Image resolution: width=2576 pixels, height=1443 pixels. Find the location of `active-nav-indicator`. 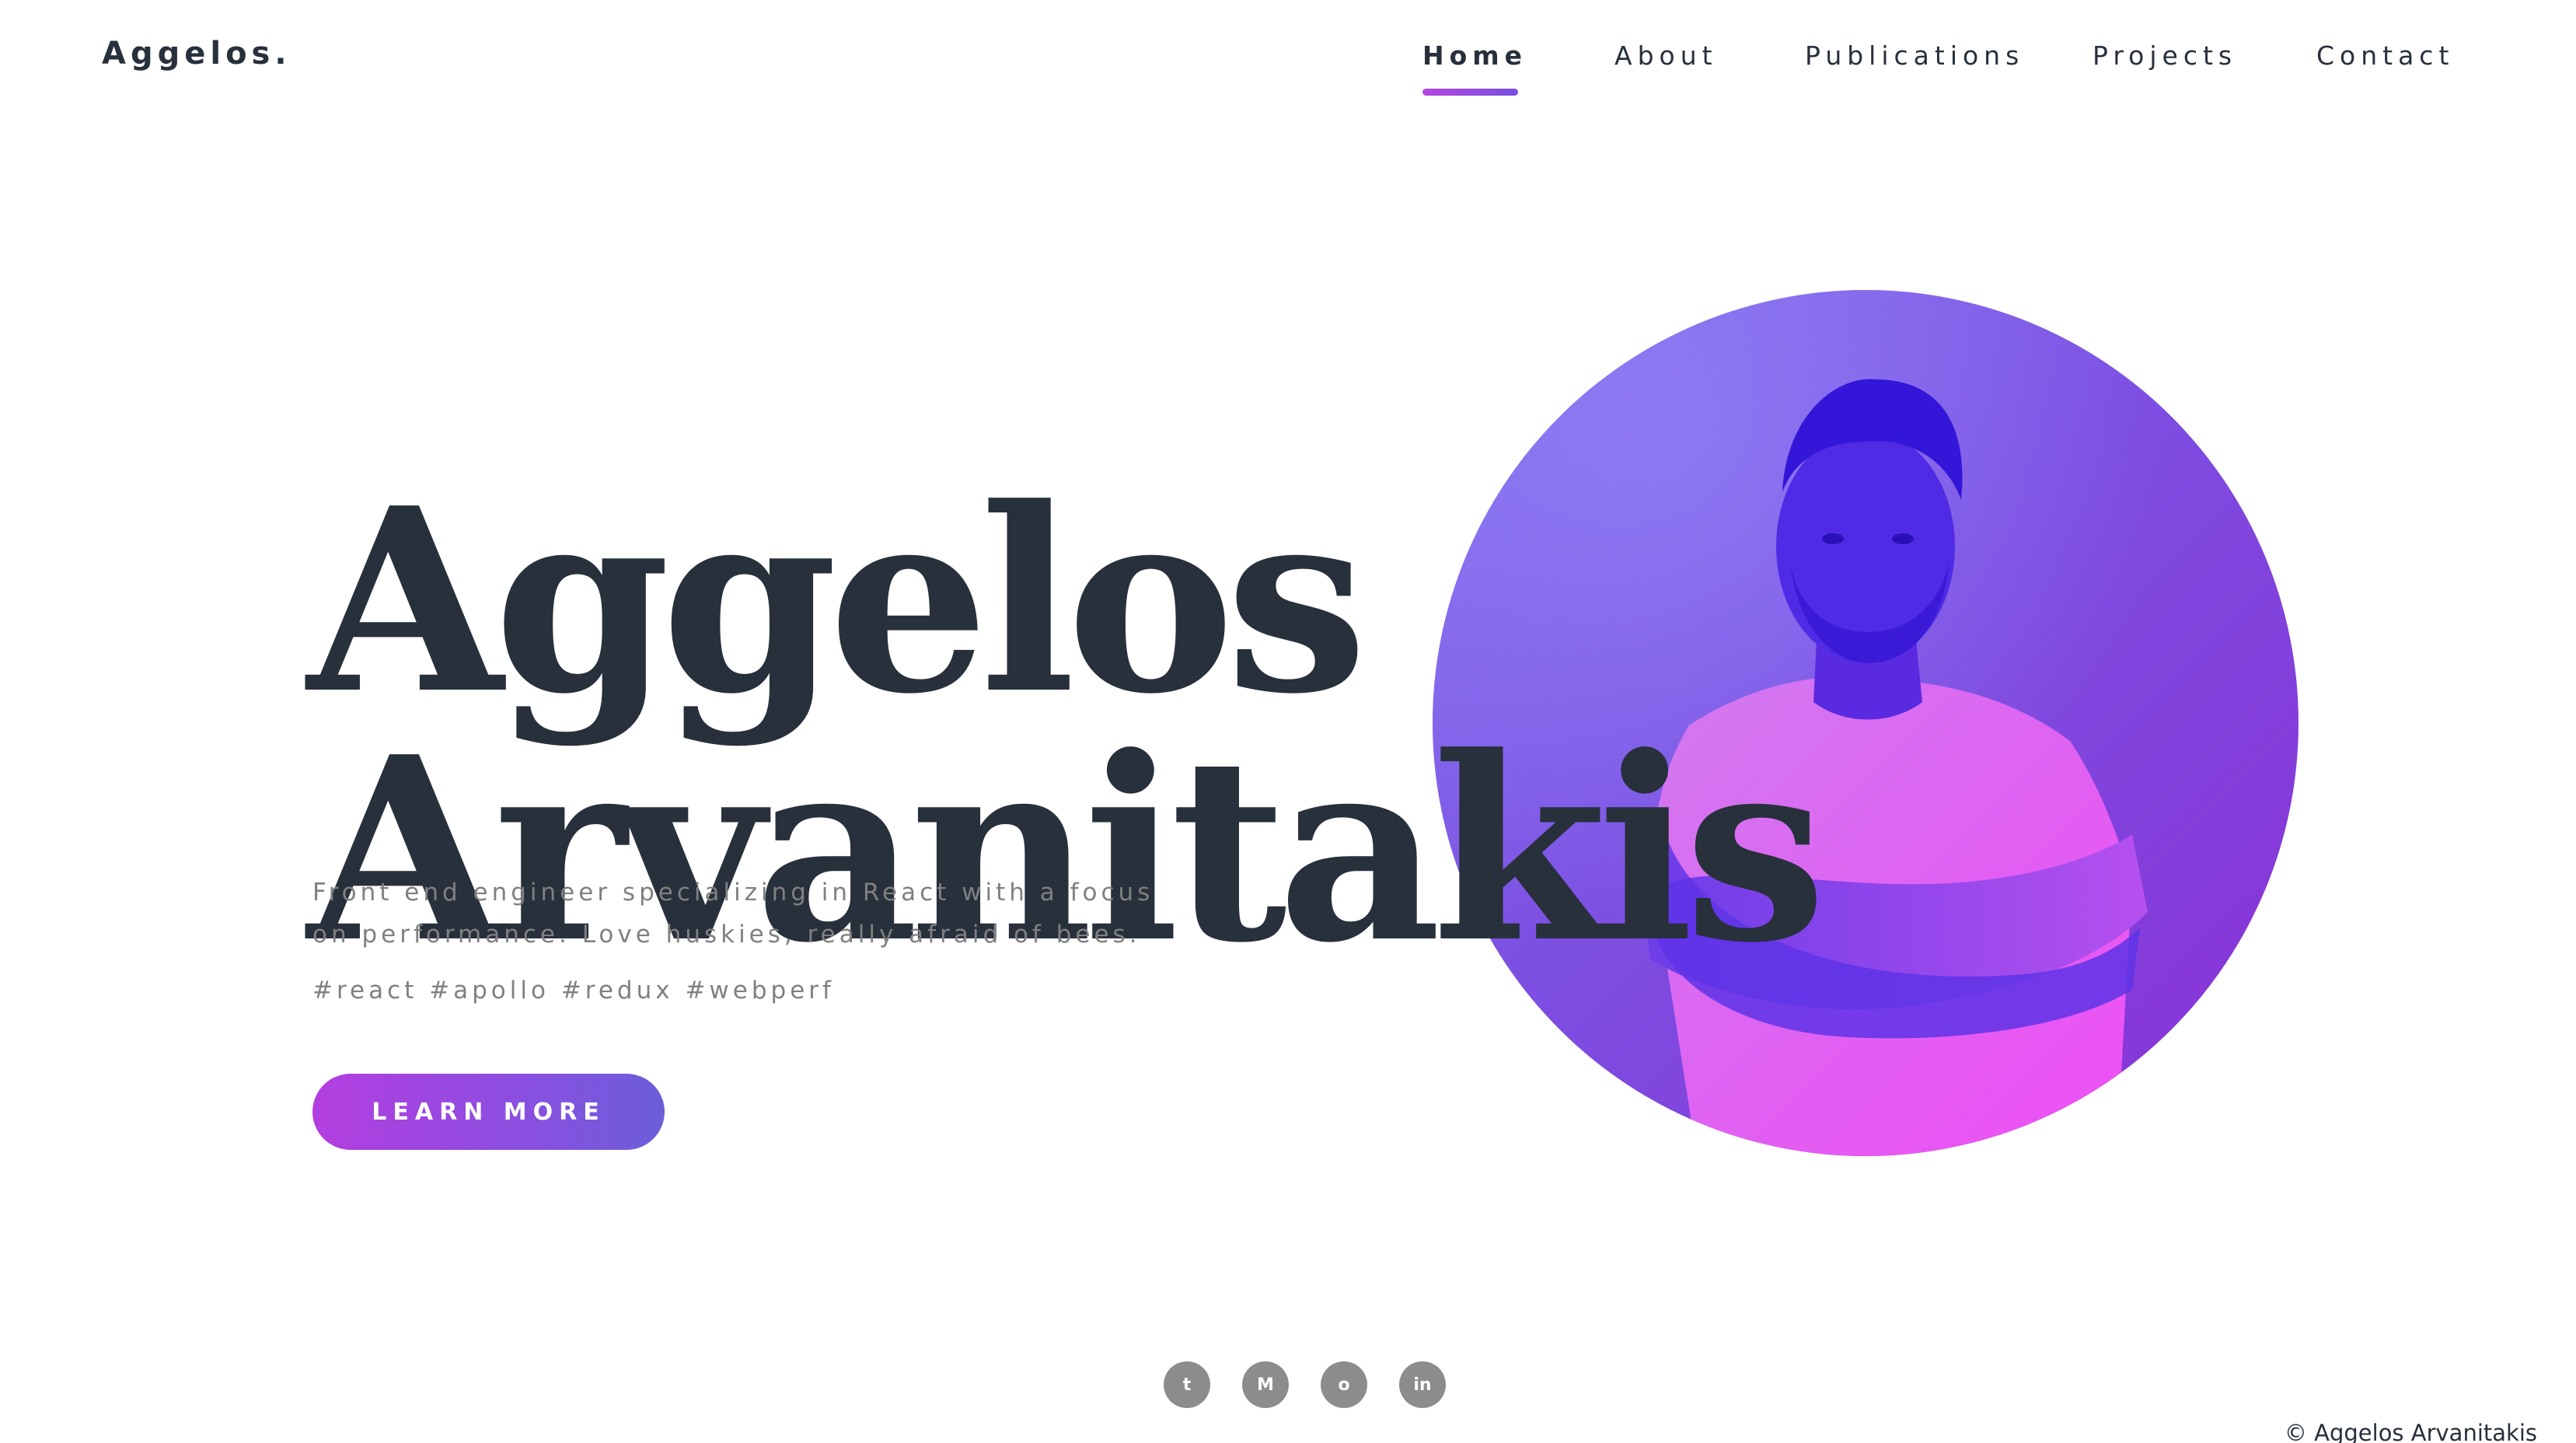

active-nav-indicator is located at coordinates (1470, 92).